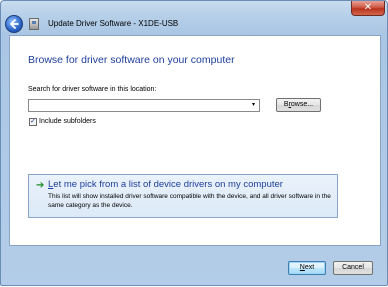 This screenshot has width=388, height=287. I want to click on close-icon: ✕, so click(368, 7).